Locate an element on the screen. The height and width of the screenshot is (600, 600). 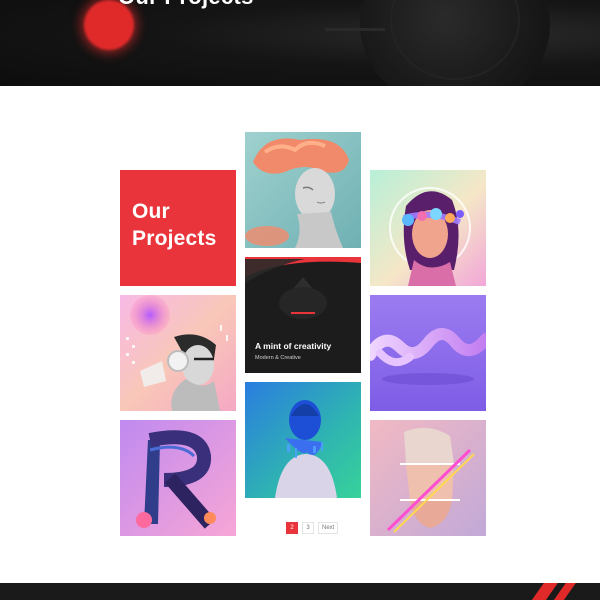
next-page-button: Next is located at coordinates (328, 528).